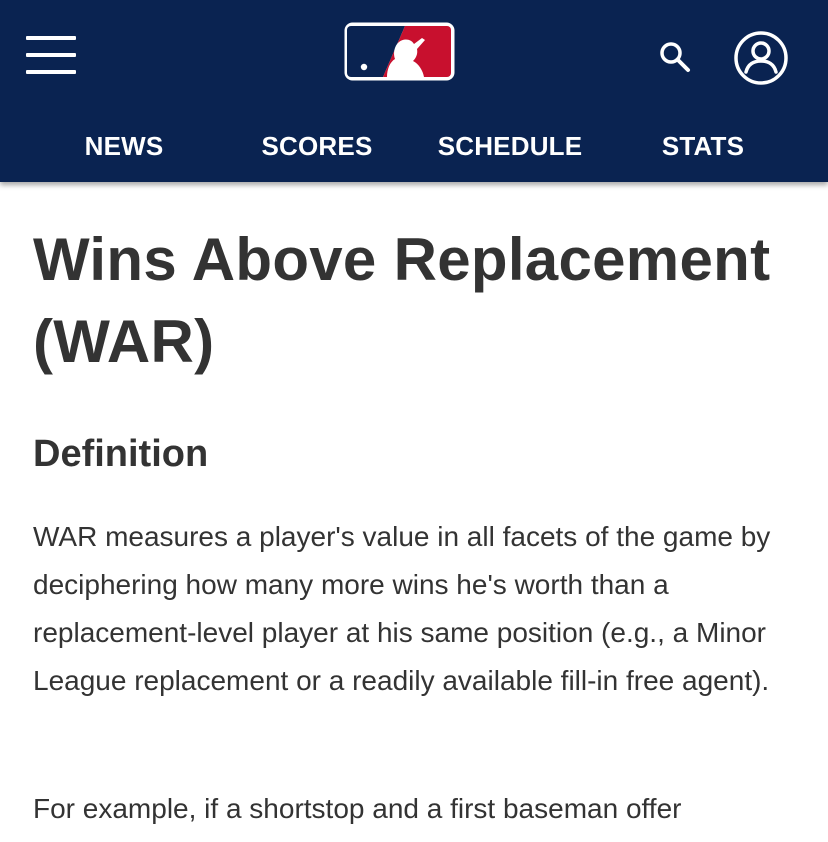 This screenshot has height=842, width=828. I want to click on search-icon, so click(675, 57).